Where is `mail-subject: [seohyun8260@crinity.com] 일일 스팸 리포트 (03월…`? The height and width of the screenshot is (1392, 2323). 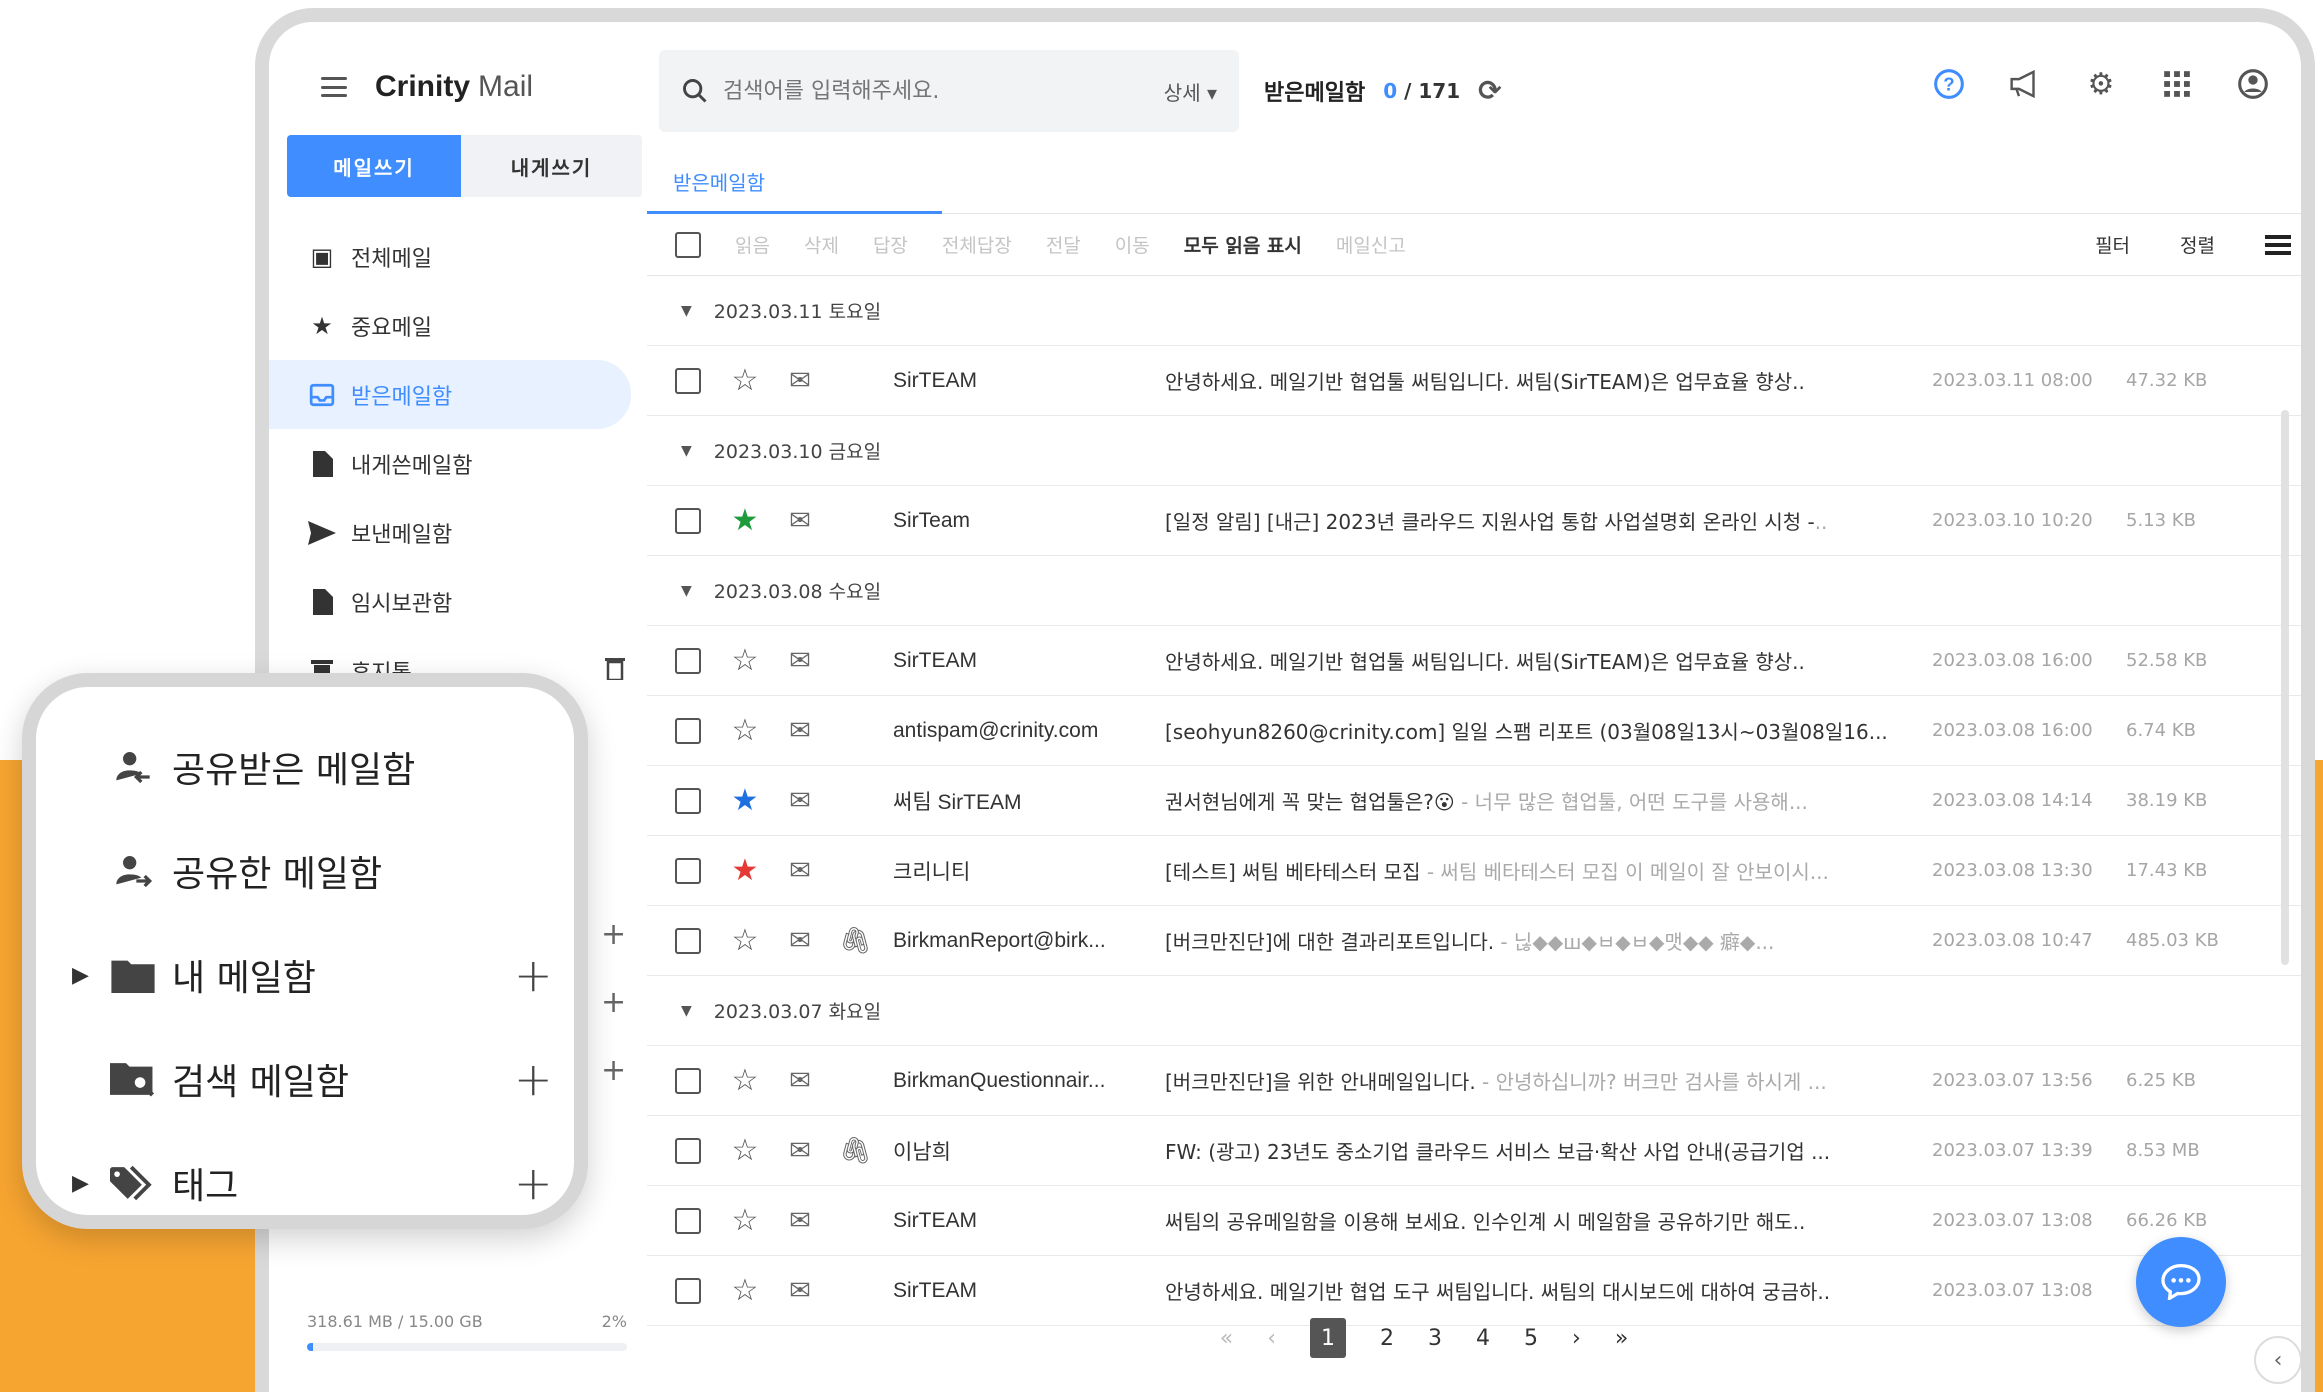
mail-subject: [seohyun8260@crinity.com] 일일 스팸 리포트 (03월… is located at coordinates (1535, 730).